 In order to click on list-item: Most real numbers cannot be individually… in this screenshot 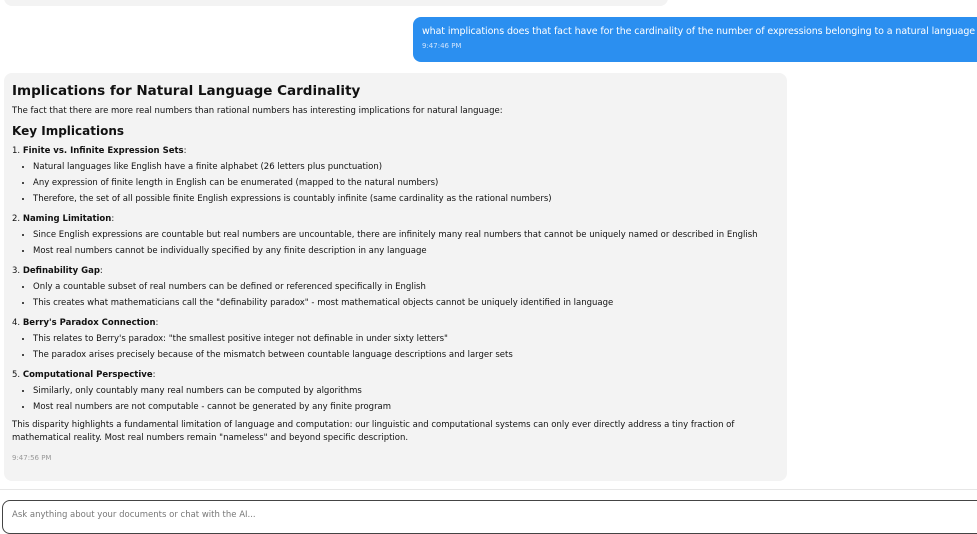, I will do `click(406, 251)`.